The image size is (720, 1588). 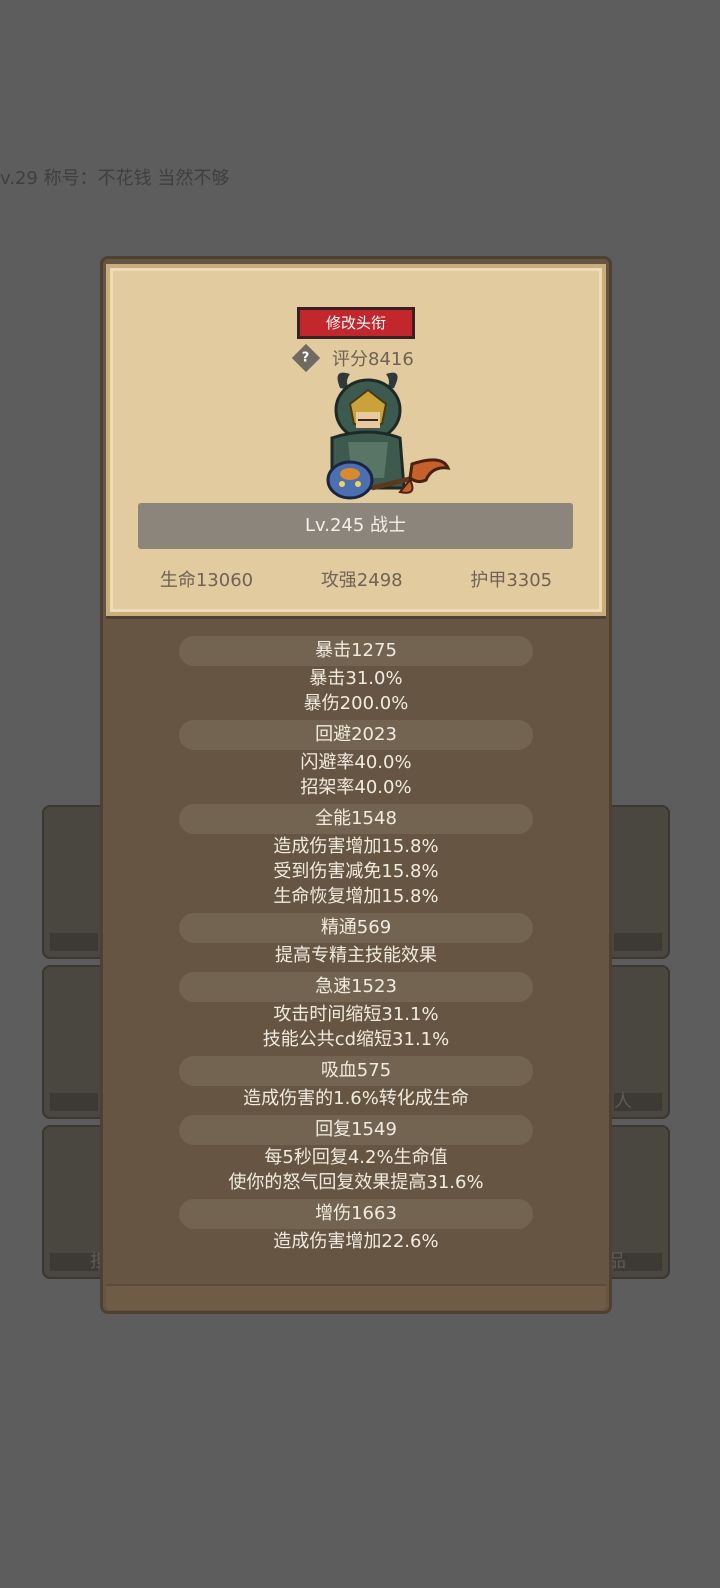 What do you see at coordinates (356, 787) in the screenshot?
I see `attribute-detail: 招架率40.0%` at bounding box center [356, 787].